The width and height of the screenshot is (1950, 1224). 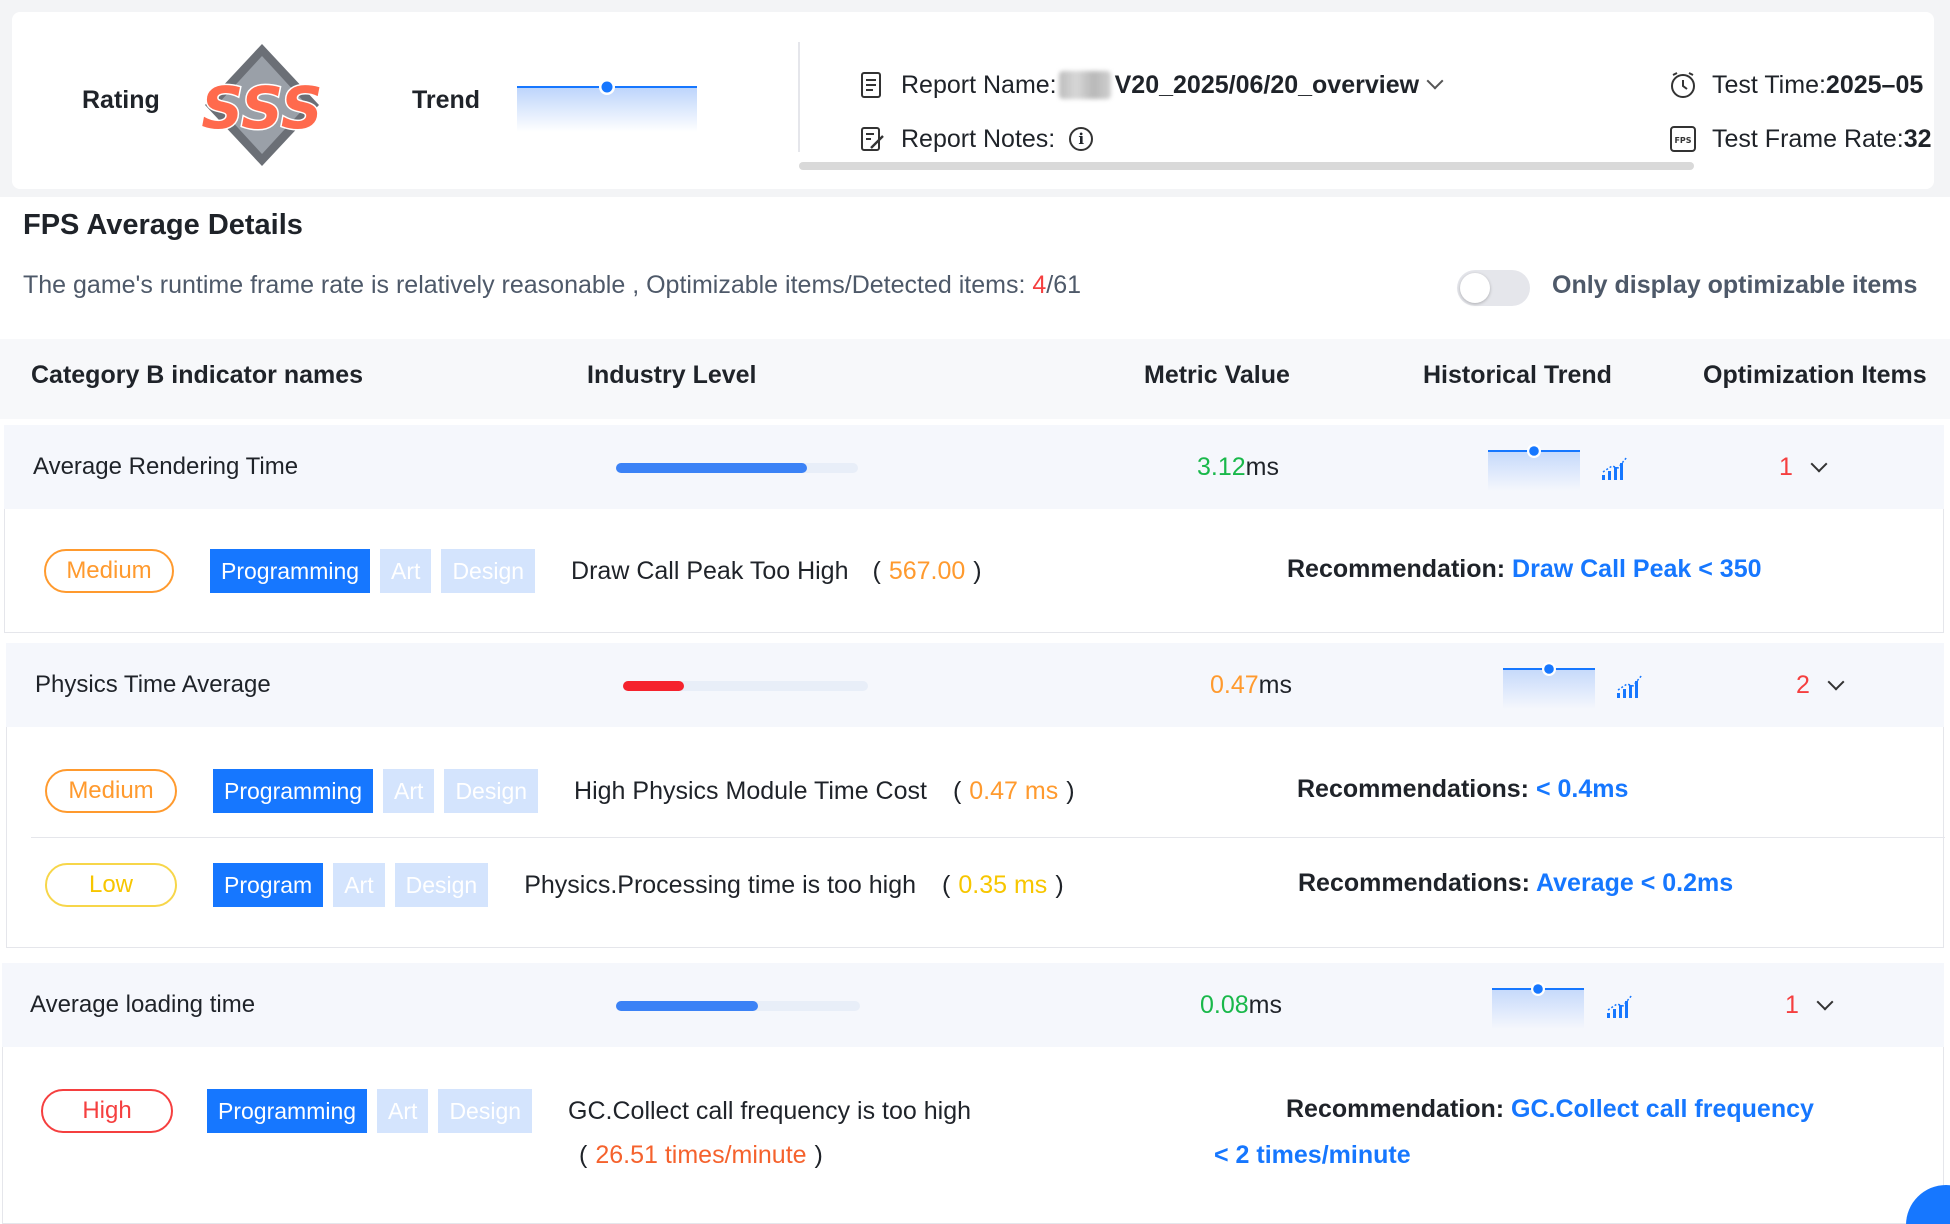 What do you see at coordinates (872, 139) in the screenshot?
I see `edit-note-icon` at bounding box center [872, 139].